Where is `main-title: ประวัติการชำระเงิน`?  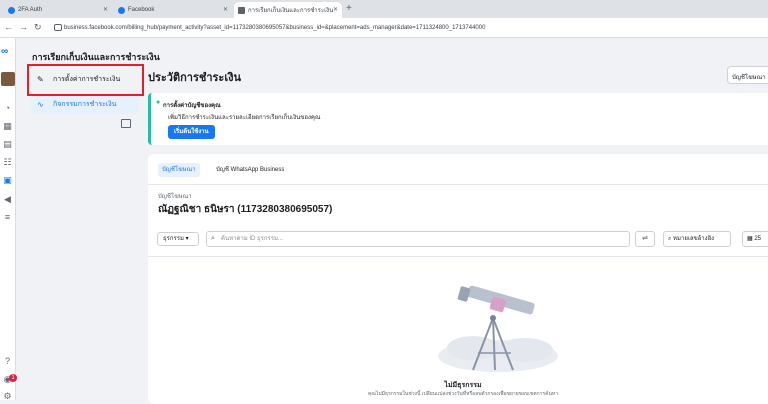
main-title: ประวัติการชำระเงิน is located at coordinates (194, 78).